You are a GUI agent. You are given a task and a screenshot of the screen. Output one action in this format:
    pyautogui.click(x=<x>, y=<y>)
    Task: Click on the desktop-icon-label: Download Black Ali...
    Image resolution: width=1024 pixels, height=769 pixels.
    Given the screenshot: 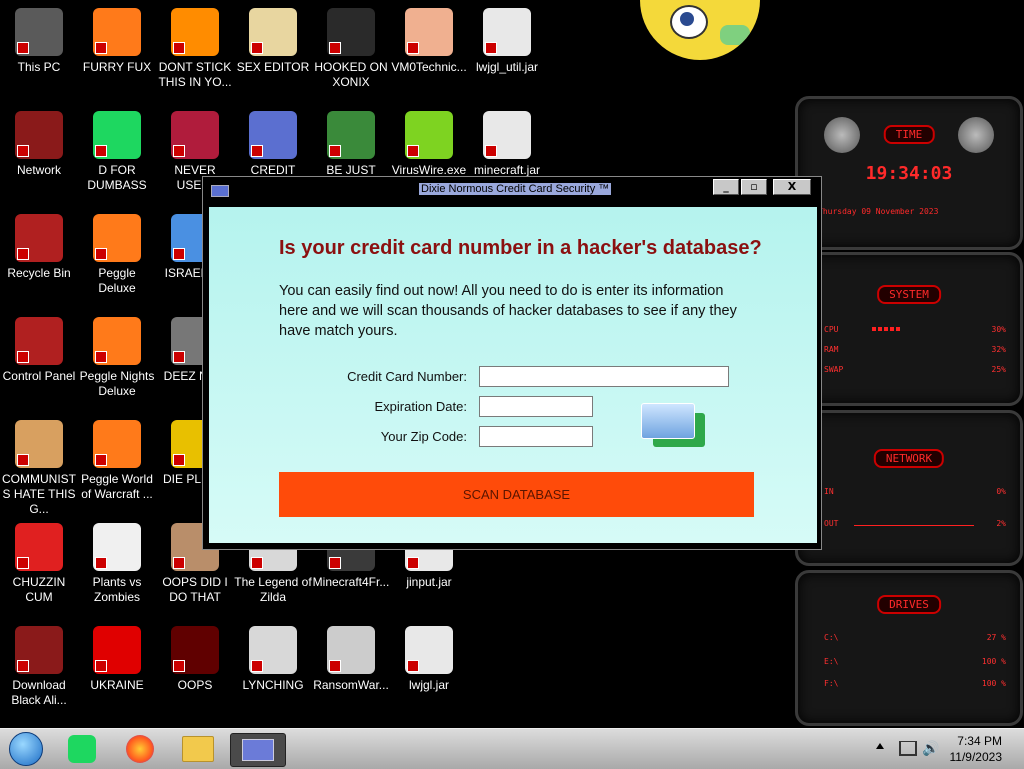 What is the action you would take?
    pyautogui.click(x=39, y=692)
    